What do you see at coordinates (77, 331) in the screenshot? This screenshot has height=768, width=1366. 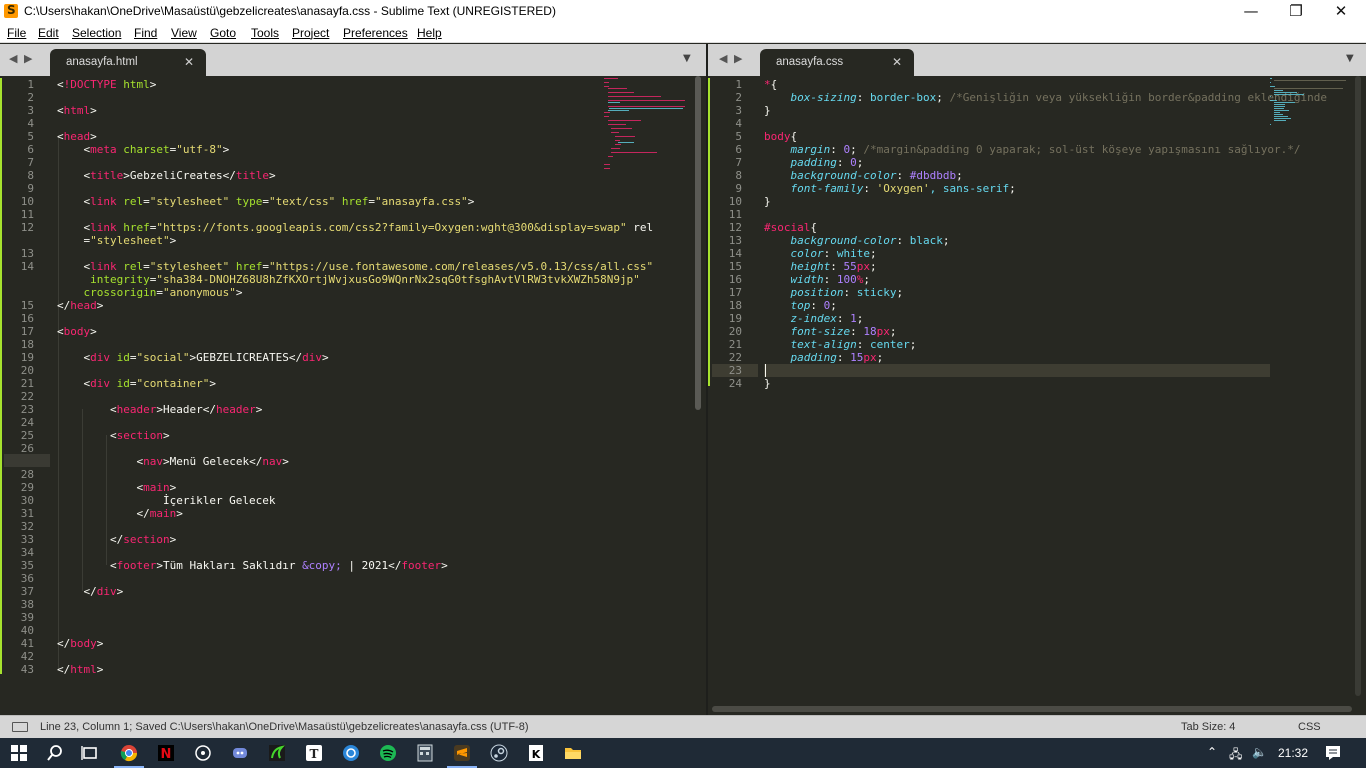 I see `code-line: <body>` at bounding box center [77, 331].